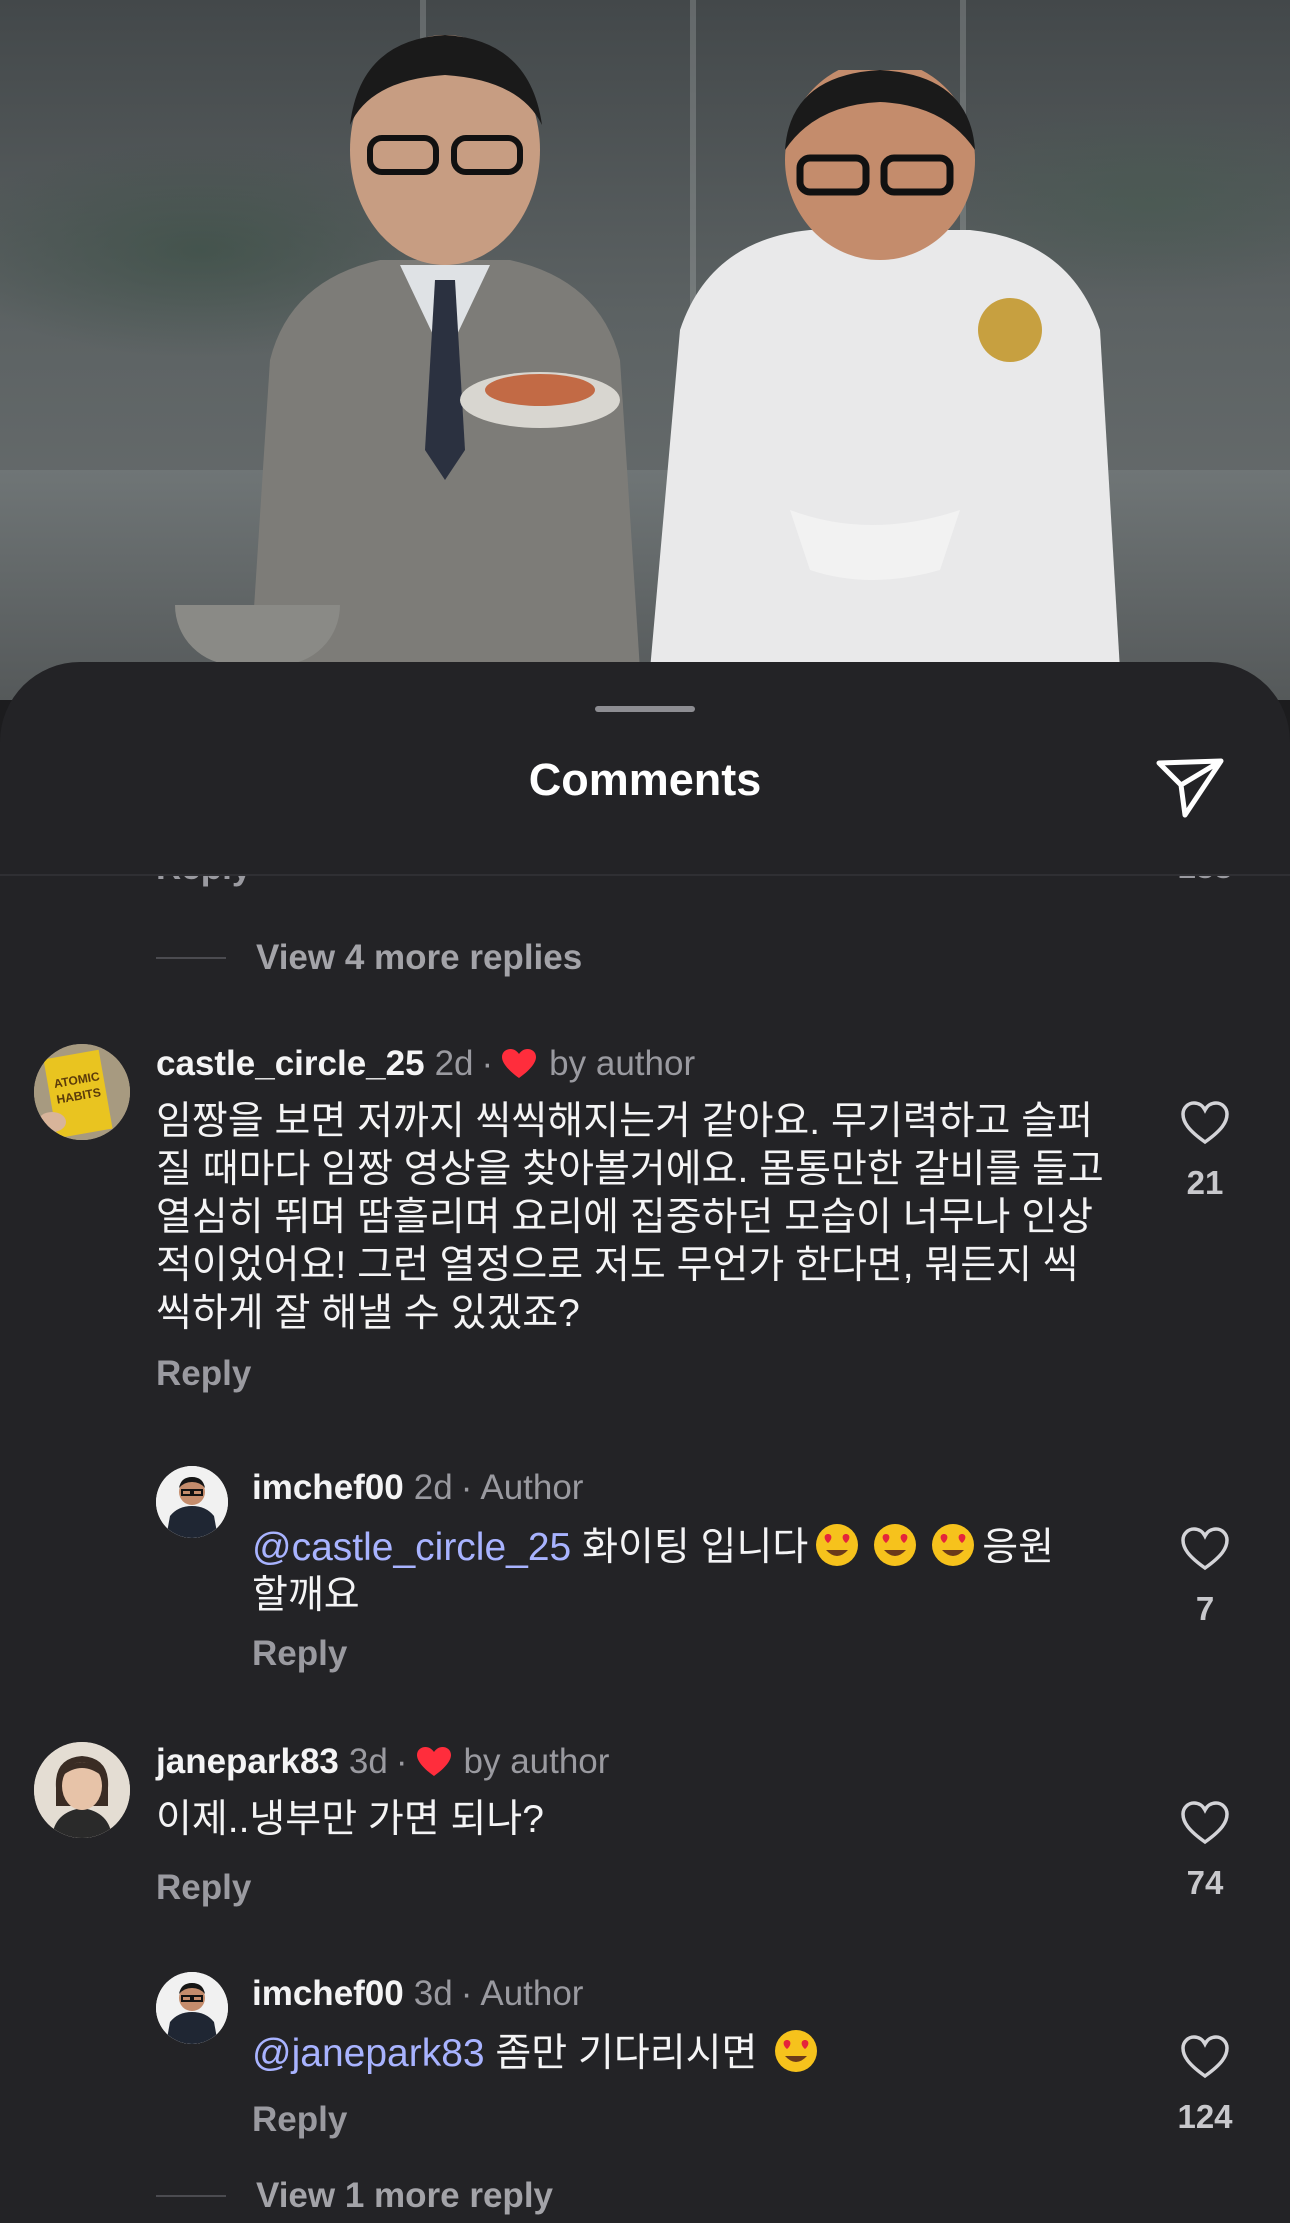 The image size is (1290, 2223). What do you see at coordinates (621, 2053) in the screenshot?
I see `comment-text-segment: 좀만 기다리시면` at bounding box center [621, 2053].